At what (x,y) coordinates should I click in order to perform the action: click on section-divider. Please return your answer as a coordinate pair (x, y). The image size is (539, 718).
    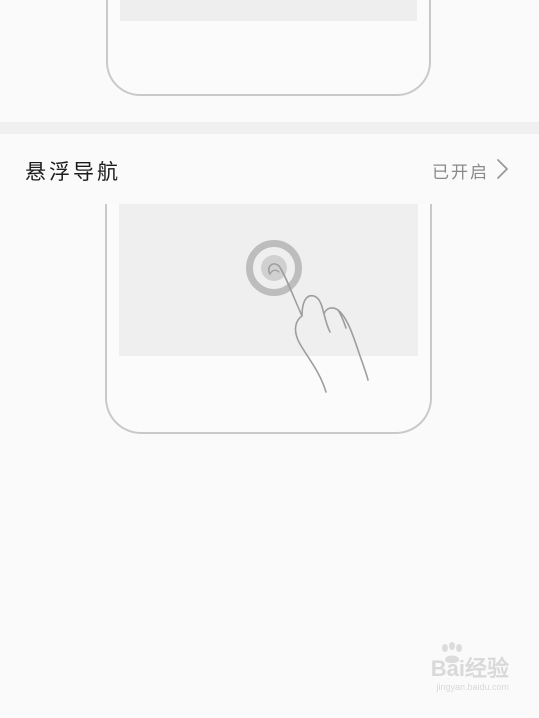
    Looking at the image, I should click on (269, 128).